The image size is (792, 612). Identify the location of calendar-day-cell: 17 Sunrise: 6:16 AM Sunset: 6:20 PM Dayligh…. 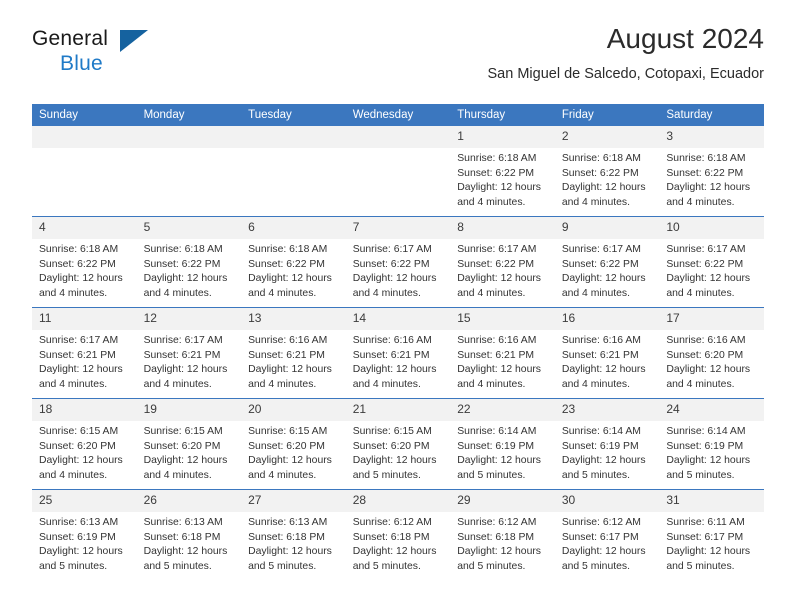
(711, 353).